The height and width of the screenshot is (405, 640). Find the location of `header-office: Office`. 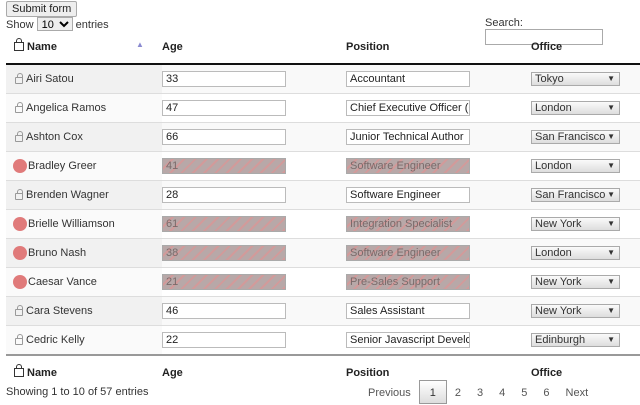

header-office: Office is located at coordinates (585, 47).